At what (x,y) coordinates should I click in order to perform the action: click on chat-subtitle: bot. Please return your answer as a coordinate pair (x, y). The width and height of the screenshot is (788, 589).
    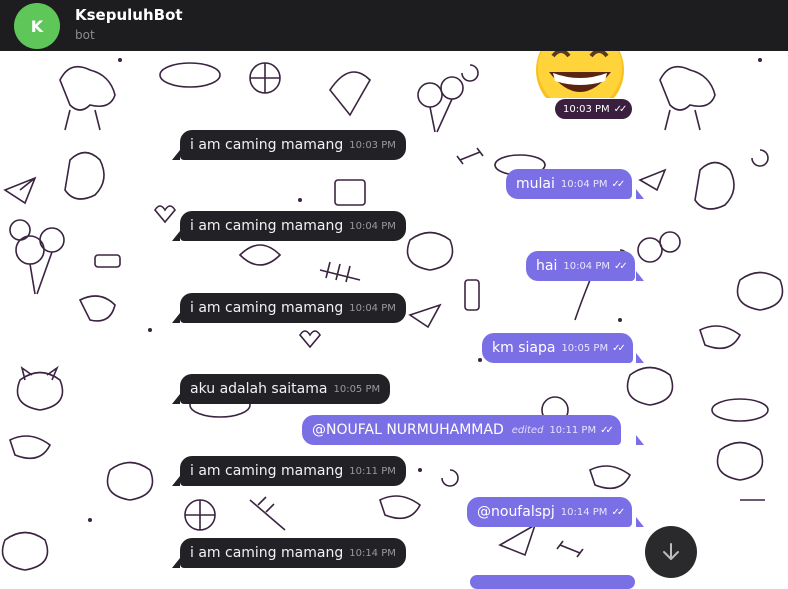
    Looking at the image, I should click on (85, 35).